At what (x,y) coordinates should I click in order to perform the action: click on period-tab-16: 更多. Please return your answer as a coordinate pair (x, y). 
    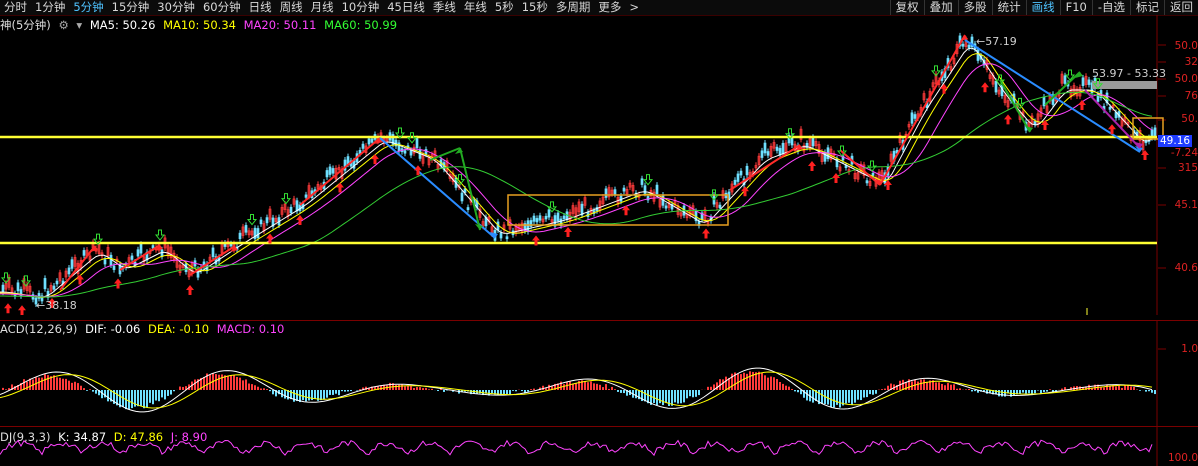
    Looking at the image, I should click on (609, 7).